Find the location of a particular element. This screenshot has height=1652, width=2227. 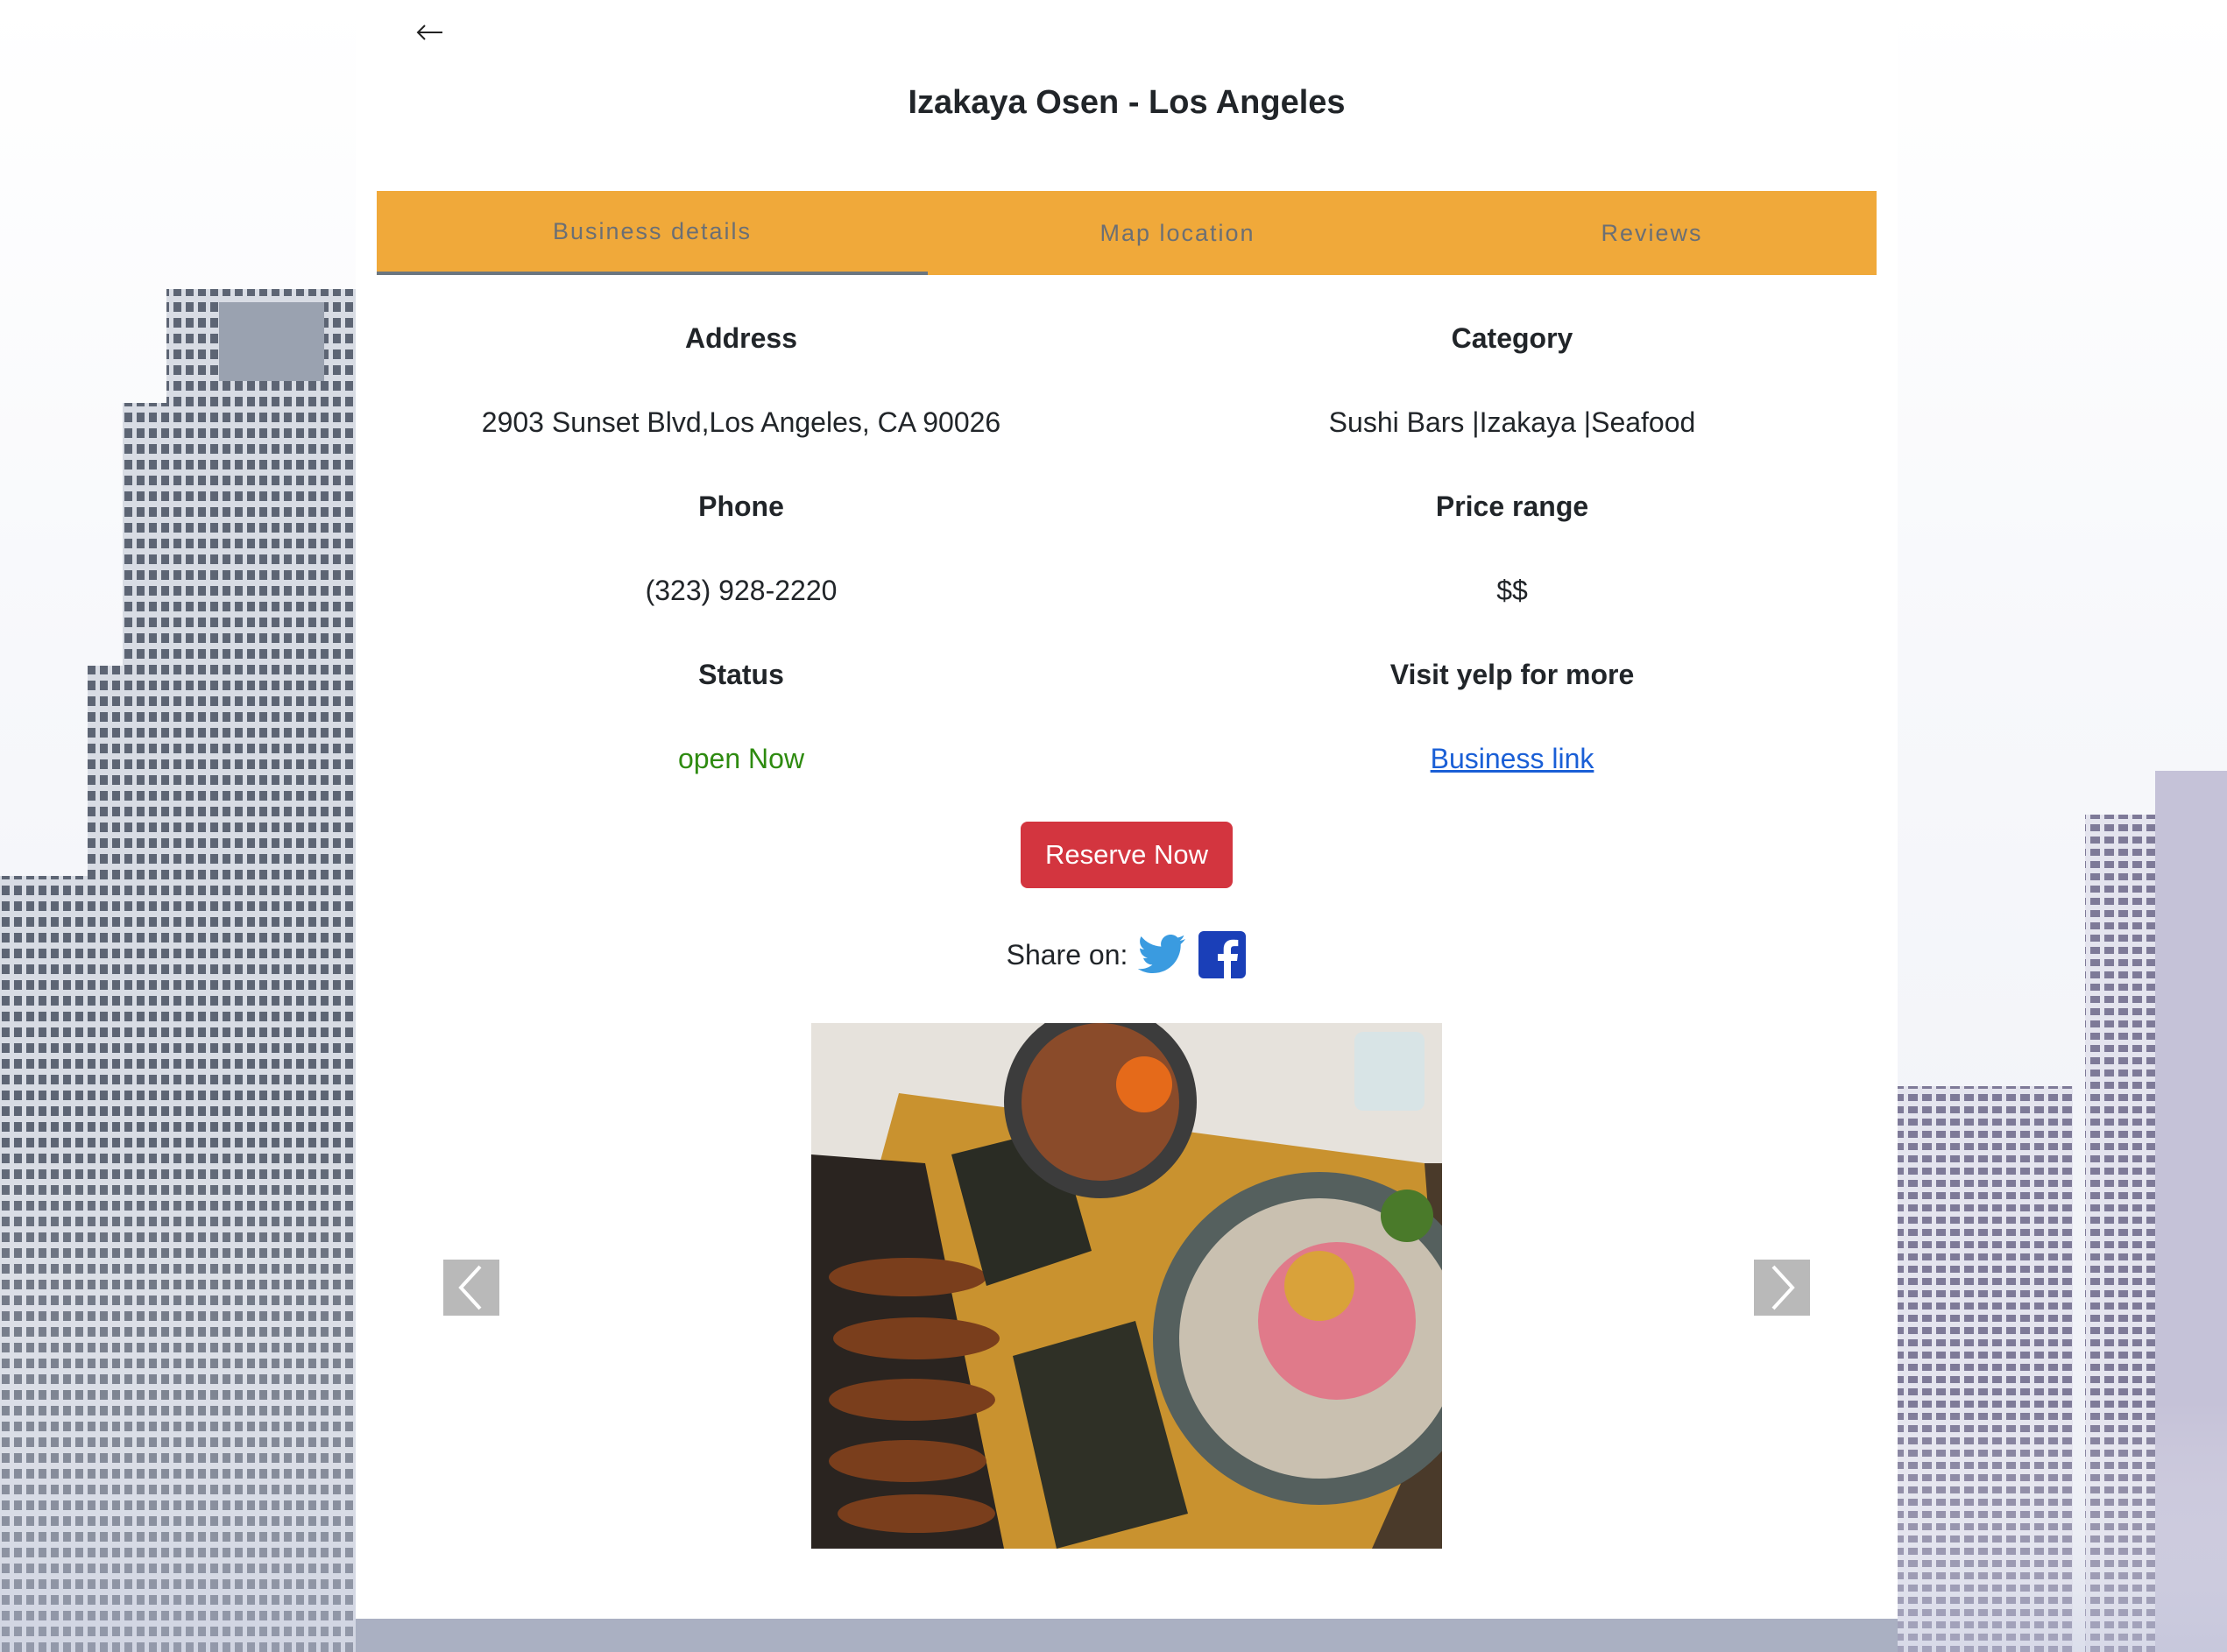

chevron-left-icon is located at coordinates (470, 1287).